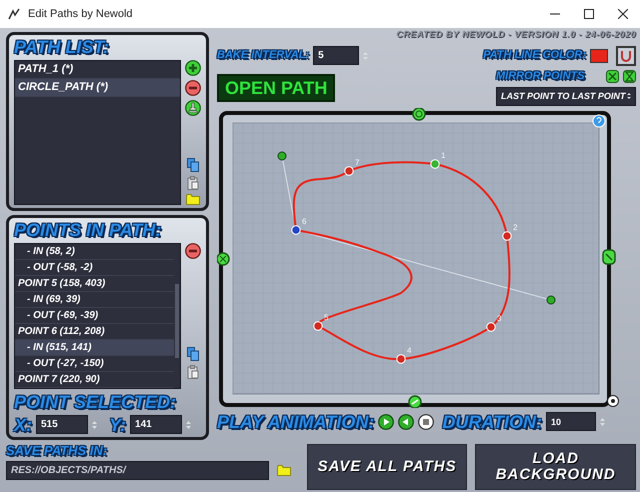  Describe the element at coordinates (426, 422) in the screenshot. I see `stop-icon` at that location.